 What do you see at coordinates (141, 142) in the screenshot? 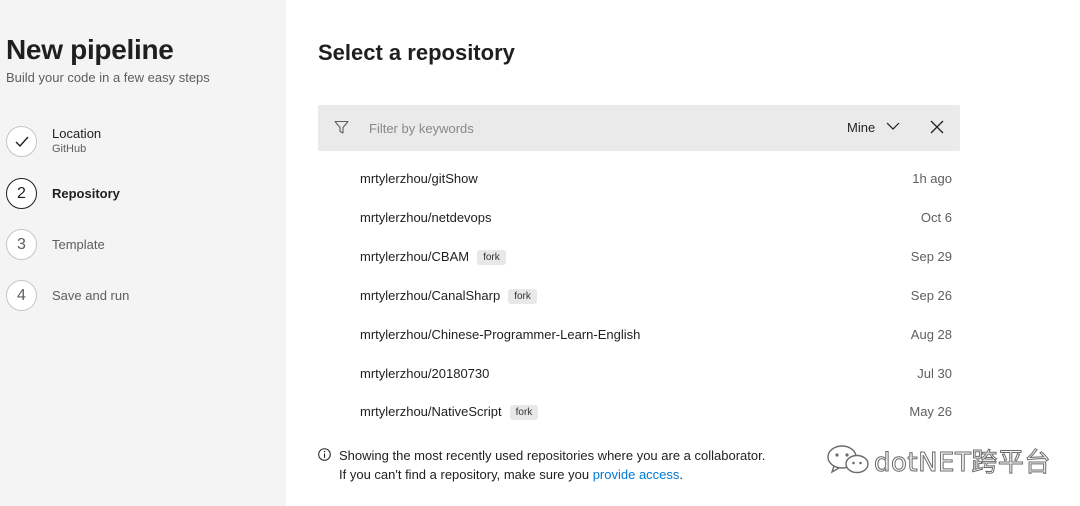
I see `step-location: Location GitHub` at bounding box center [141, 142].